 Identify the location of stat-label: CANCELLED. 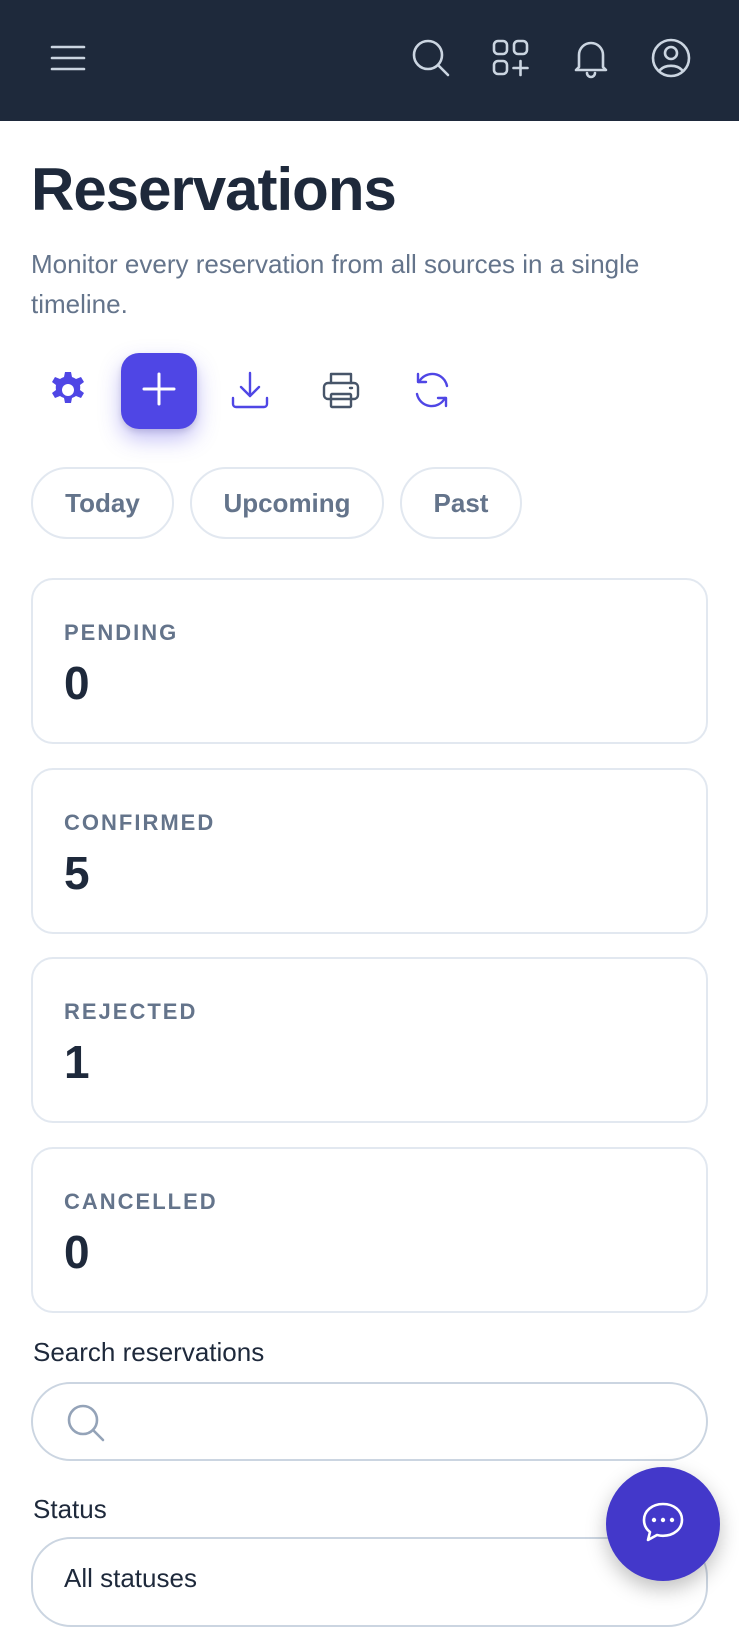
(141, 1201).